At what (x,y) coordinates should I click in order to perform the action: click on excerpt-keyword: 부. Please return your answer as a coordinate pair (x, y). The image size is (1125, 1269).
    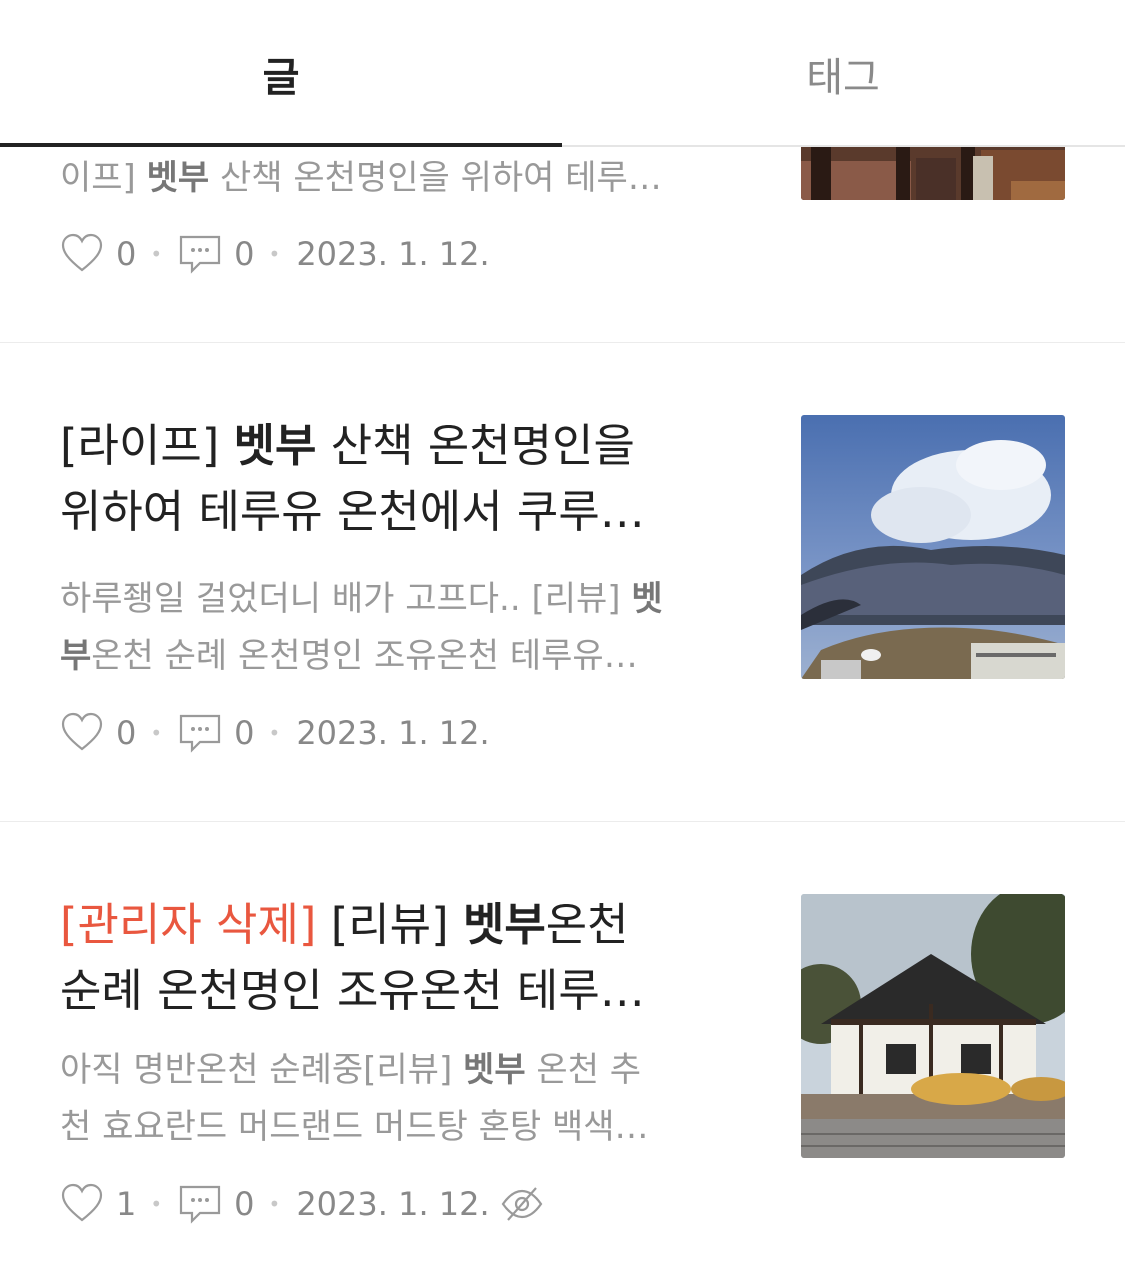
    Looking at the image, I should click on (76, 656).